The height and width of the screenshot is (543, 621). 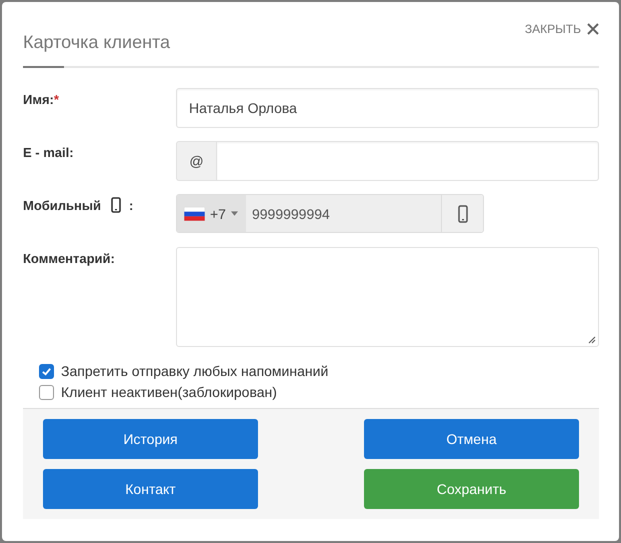 What do you see at coordinates (169, 392) in the screenshot?
I see `checkbox-label: Клиент неактивен(заблокирован)` at bounding box center [169, 392].